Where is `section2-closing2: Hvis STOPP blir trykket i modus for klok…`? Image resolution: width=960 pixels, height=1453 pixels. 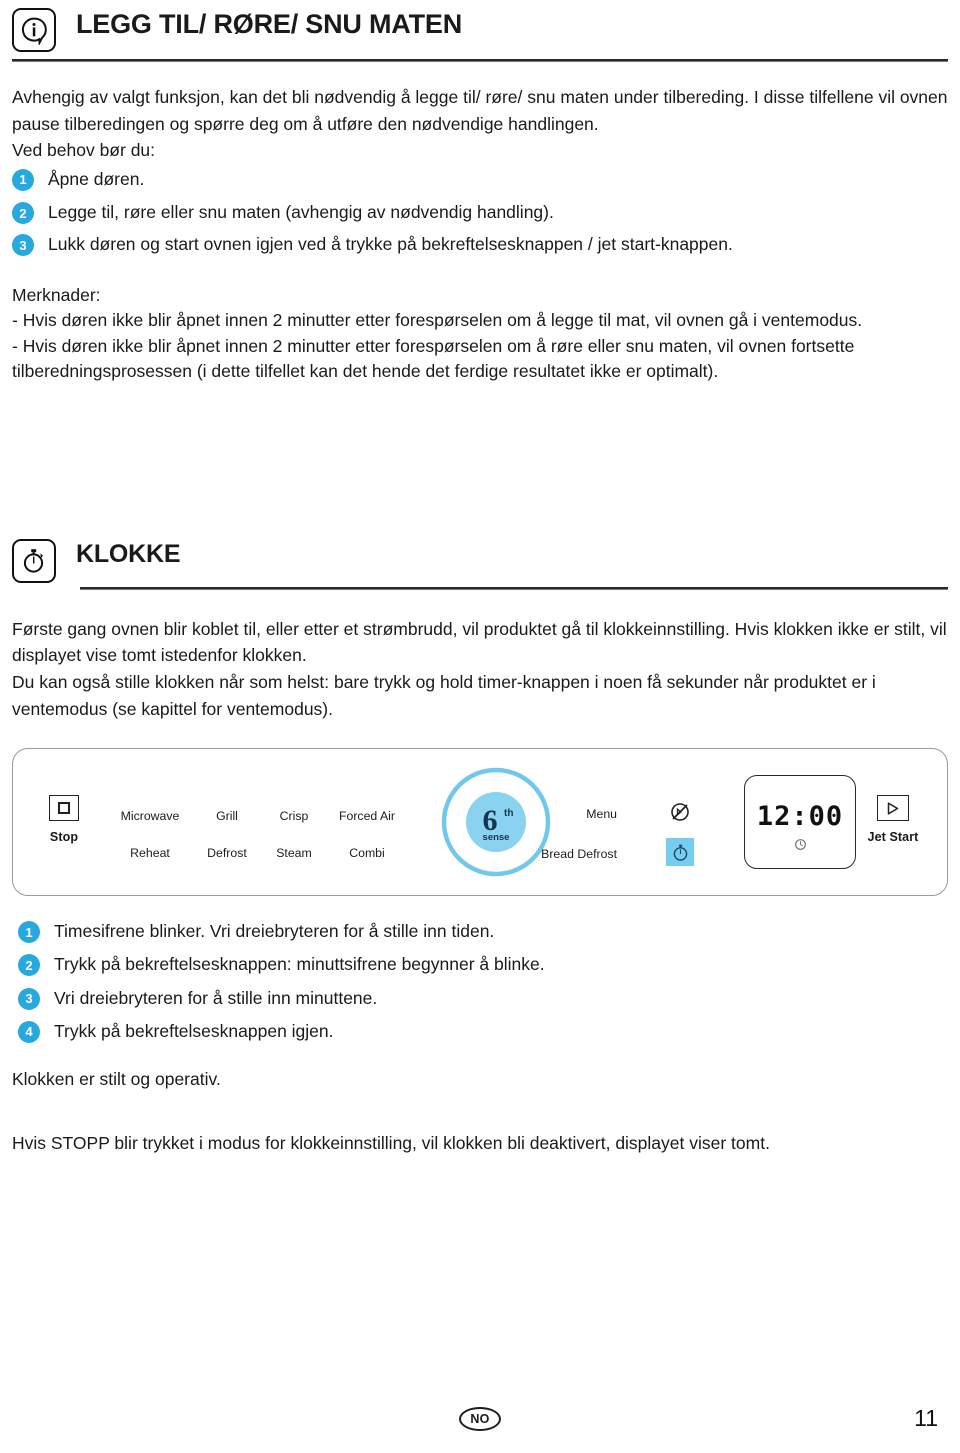
section2-closing2: Hvis STOPP blir trykket i modus for klok… is located at coordinates (391, 1142).